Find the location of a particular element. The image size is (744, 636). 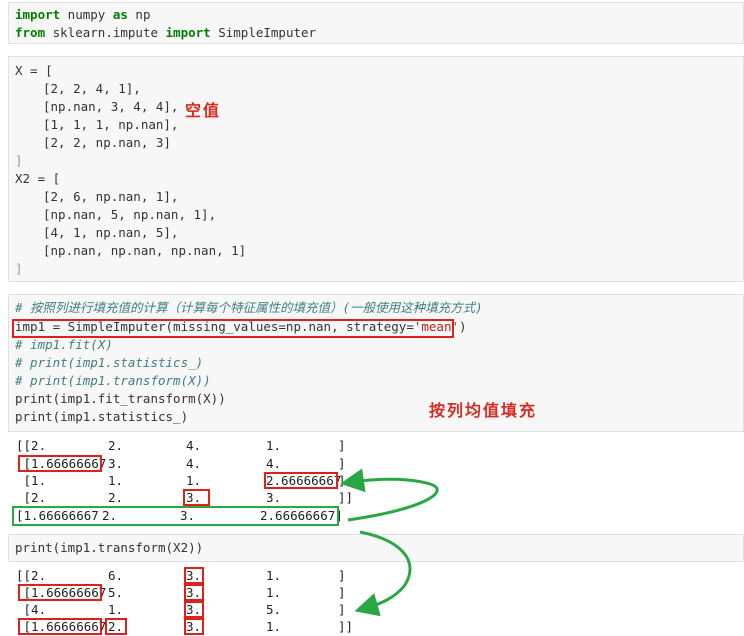

arrow-statistics-to-filled is located at coordinates (389, 495).